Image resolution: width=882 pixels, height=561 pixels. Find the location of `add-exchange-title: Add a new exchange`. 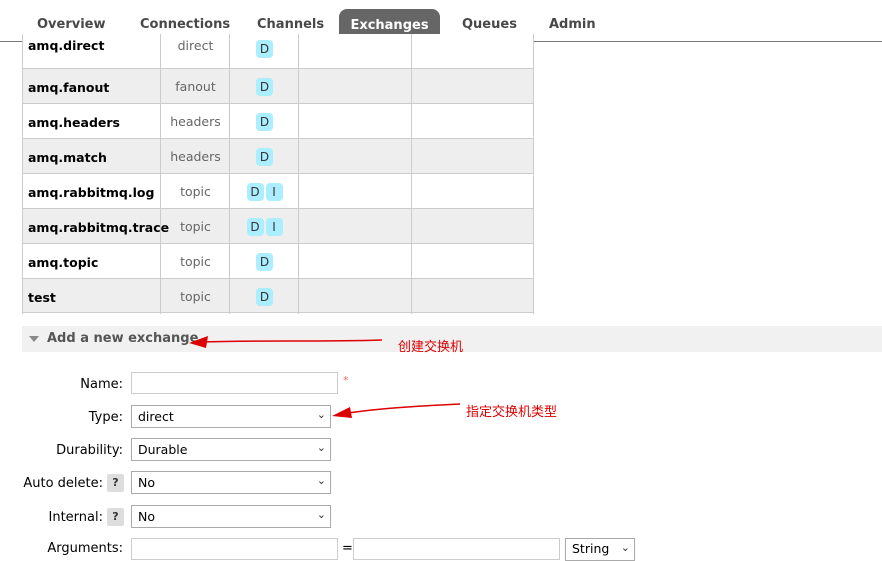

add-exchange-title: Add a new exchange is located at coordinates (123, 338).